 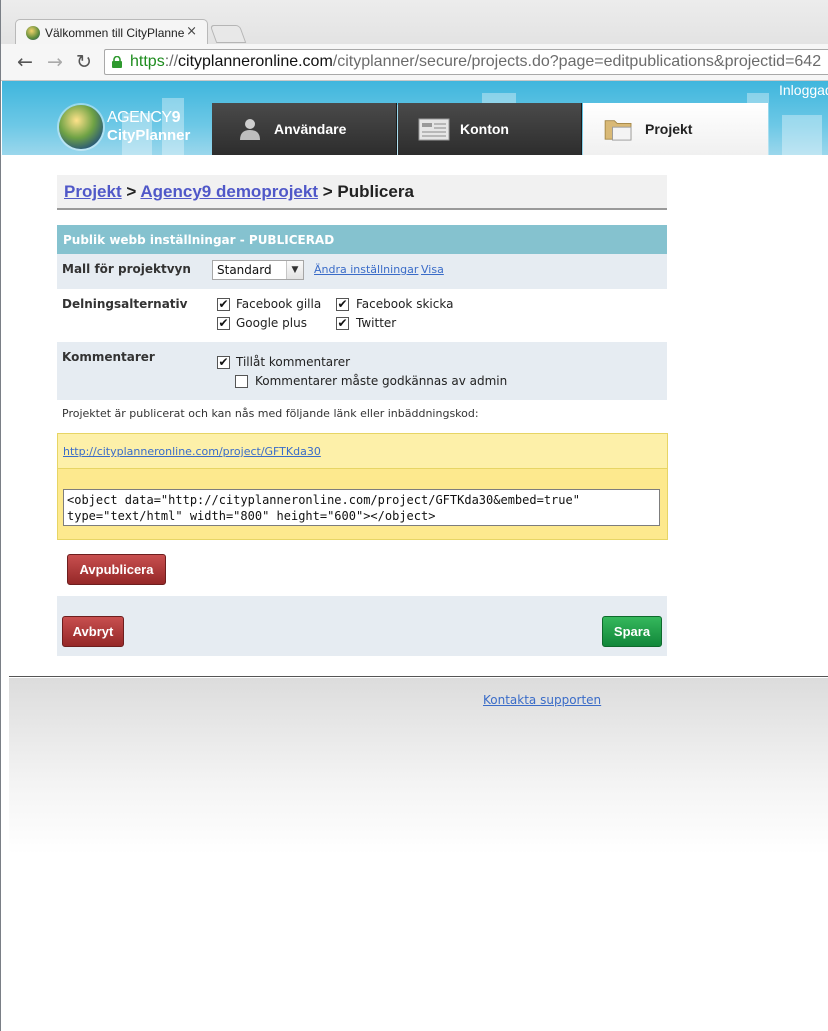 I want to click on sharing-label: Delningsalternativ, so click(x=125, y=304).